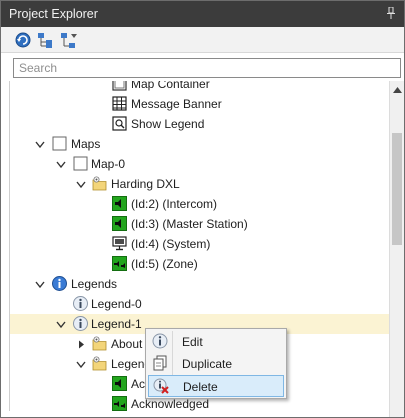 The height and width of the screenshot is (418, 405). What do you see at coordinates (119, 243) in the screenshot?
I see `monitor-icon` at bounding box center [119, 243].